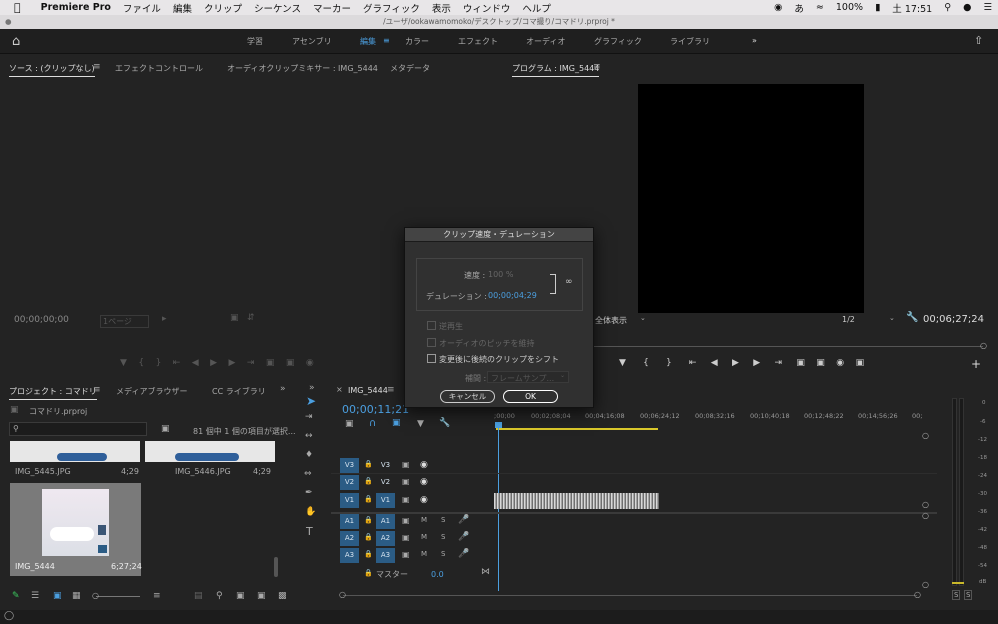  What do you see at coordinates (240, 596) in the screenshot?
I see `new-bin-icon: ▣` at bounding box center [240, 596].